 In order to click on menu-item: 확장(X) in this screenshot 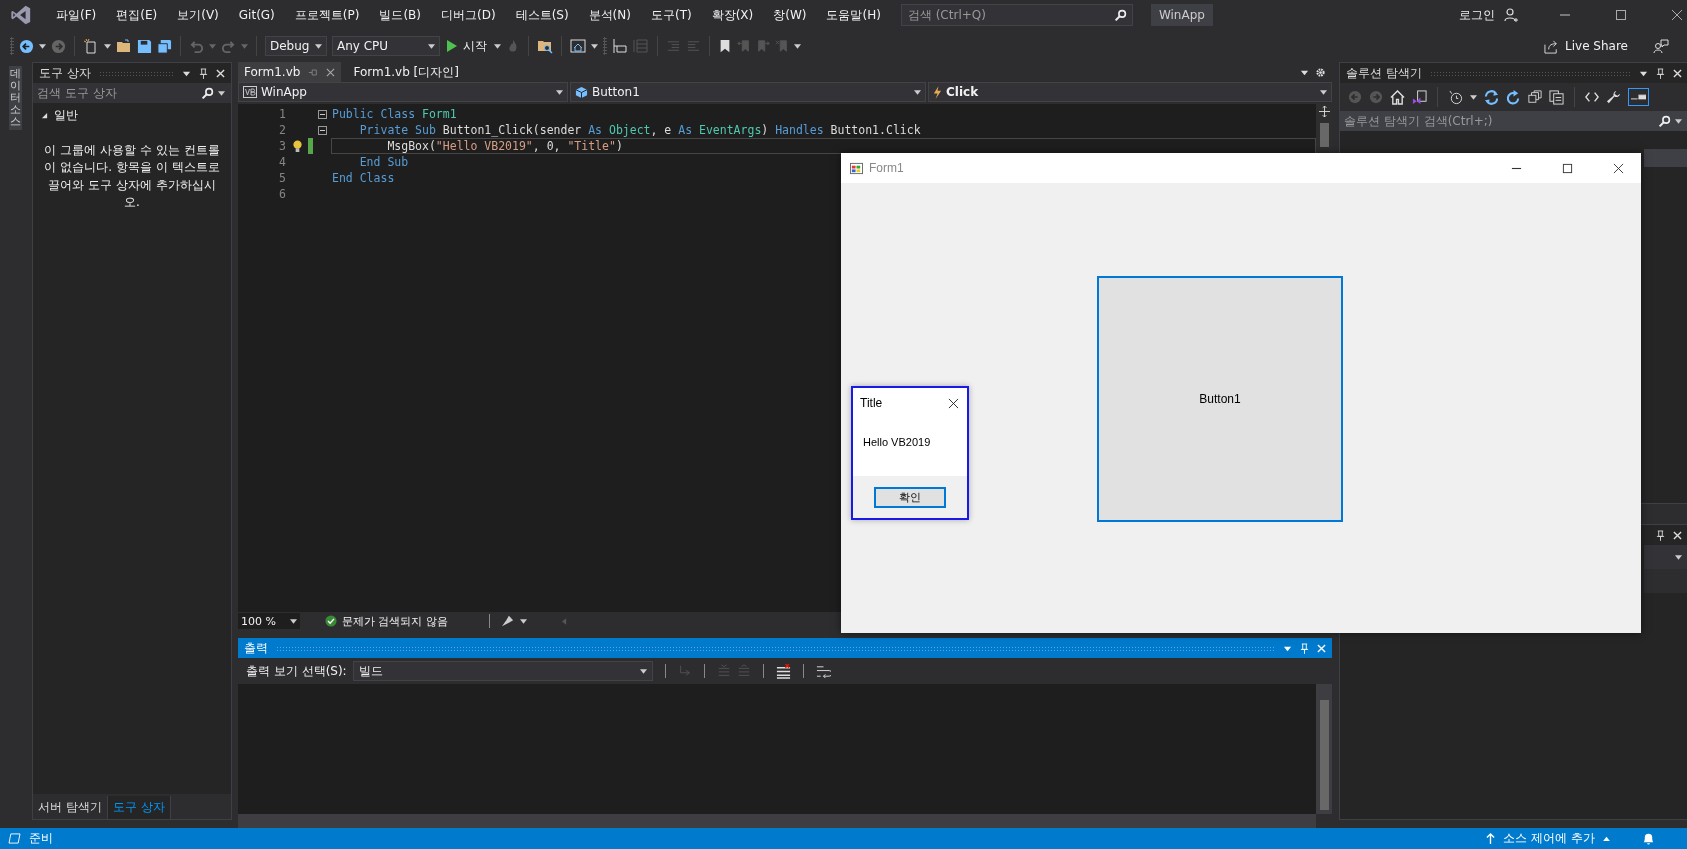, I will do `click(732, 15)`.